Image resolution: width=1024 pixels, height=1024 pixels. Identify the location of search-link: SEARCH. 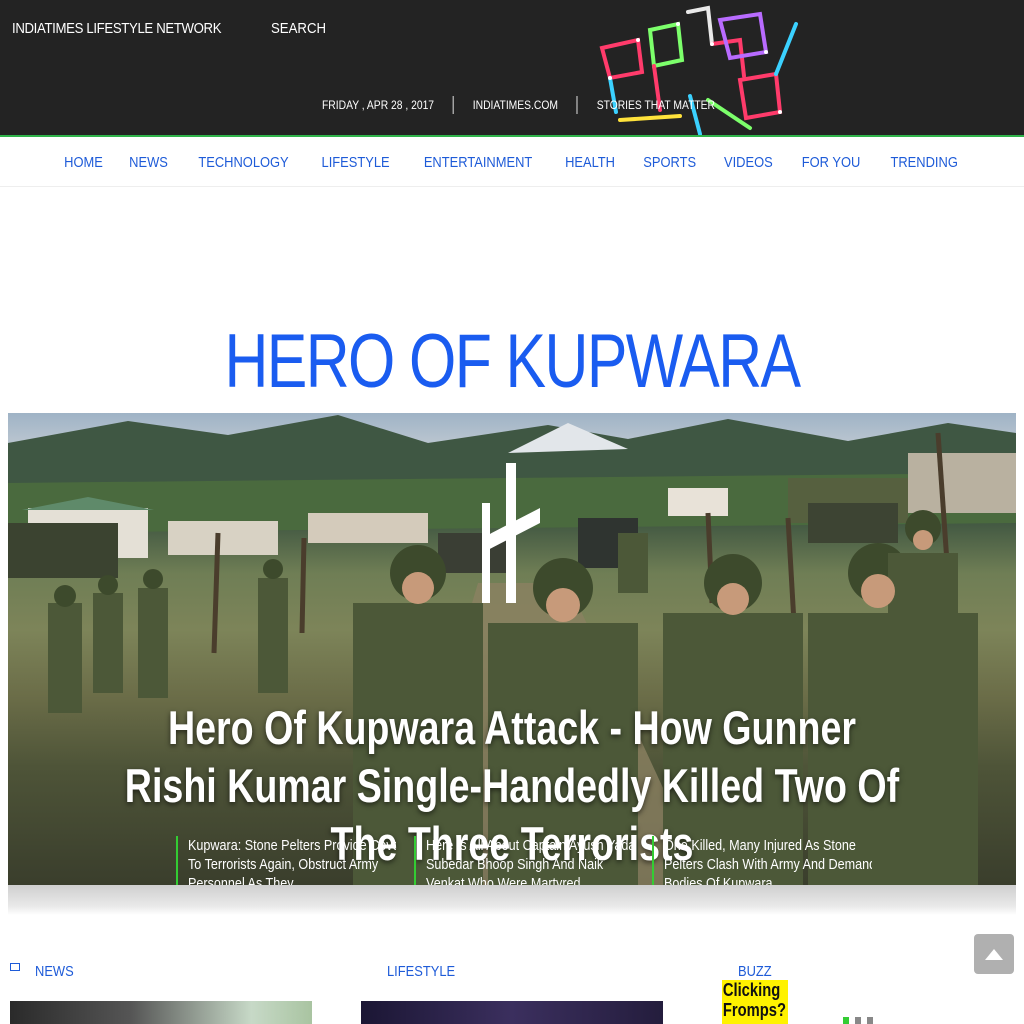
(298, 28).